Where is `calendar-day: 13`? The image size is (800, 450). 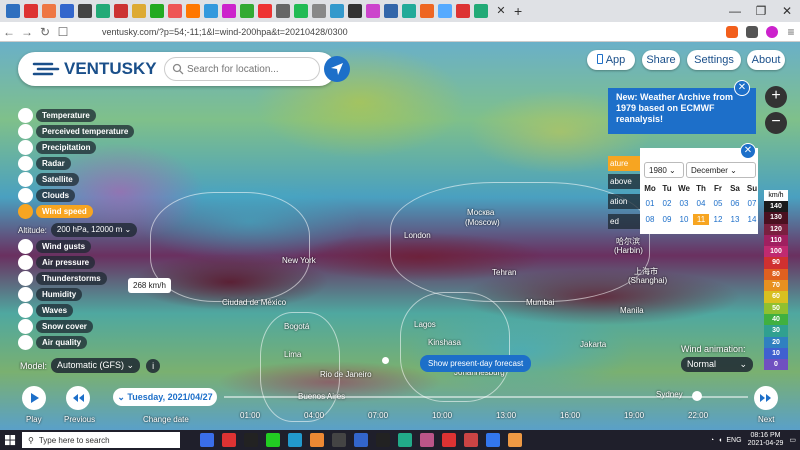 calendar-day: 13 is located at coordinates (735, 219).